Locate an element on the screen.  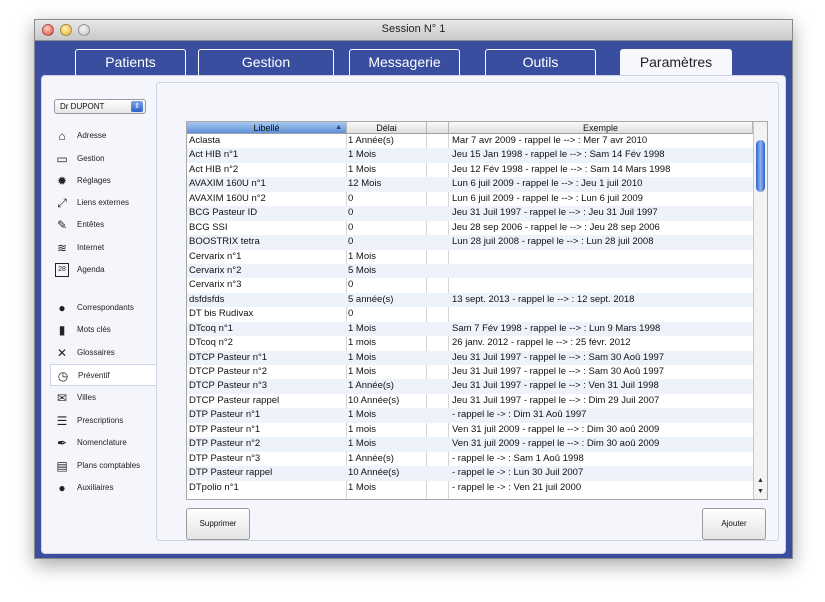
scroll-up-icon: ▲ is located at coordinates (760, 481).